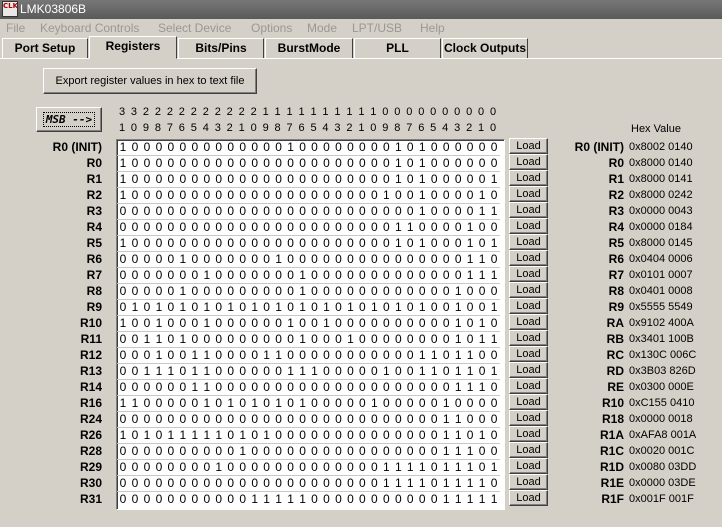 The image size is (722, 527). I want to click on load-button: Load, so click(528, 338).